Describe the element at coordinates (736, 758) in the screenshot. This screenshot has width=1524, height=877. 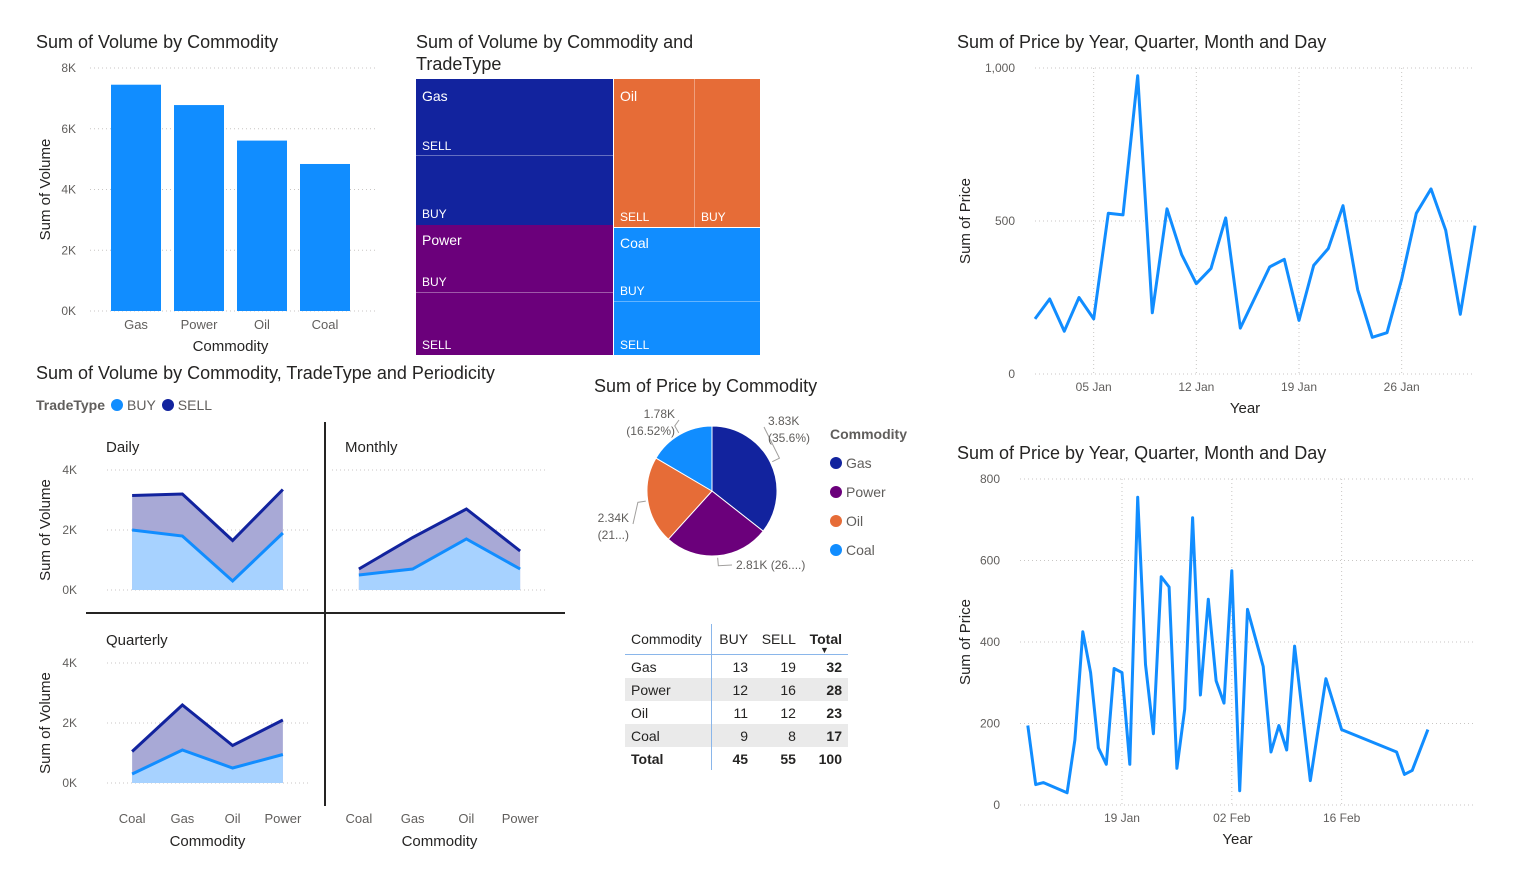
I see `matrix-total-row: Total 45 55 100` at that location.